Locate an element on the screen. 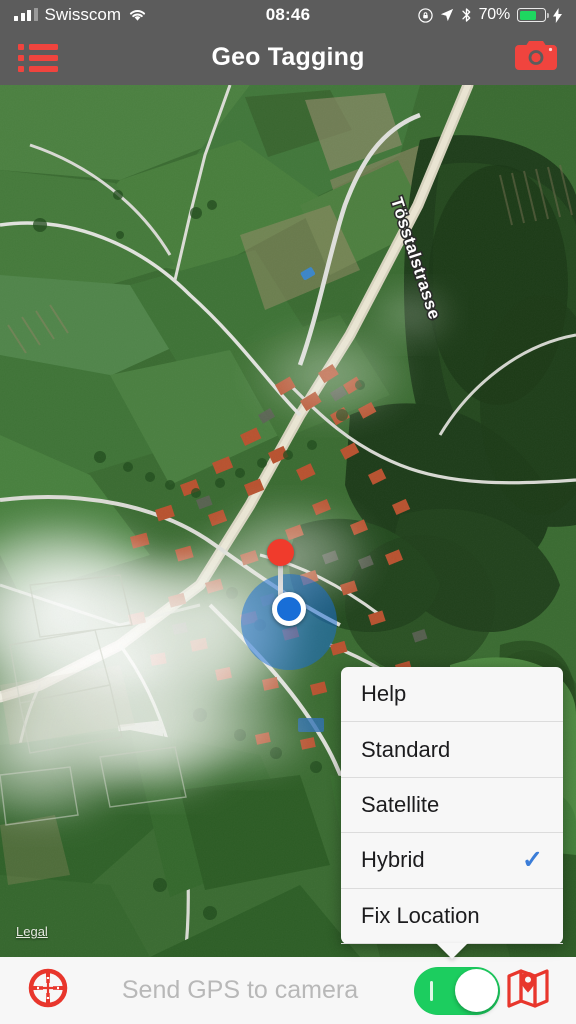  user-location-dot is located at coordinates (289, 609).